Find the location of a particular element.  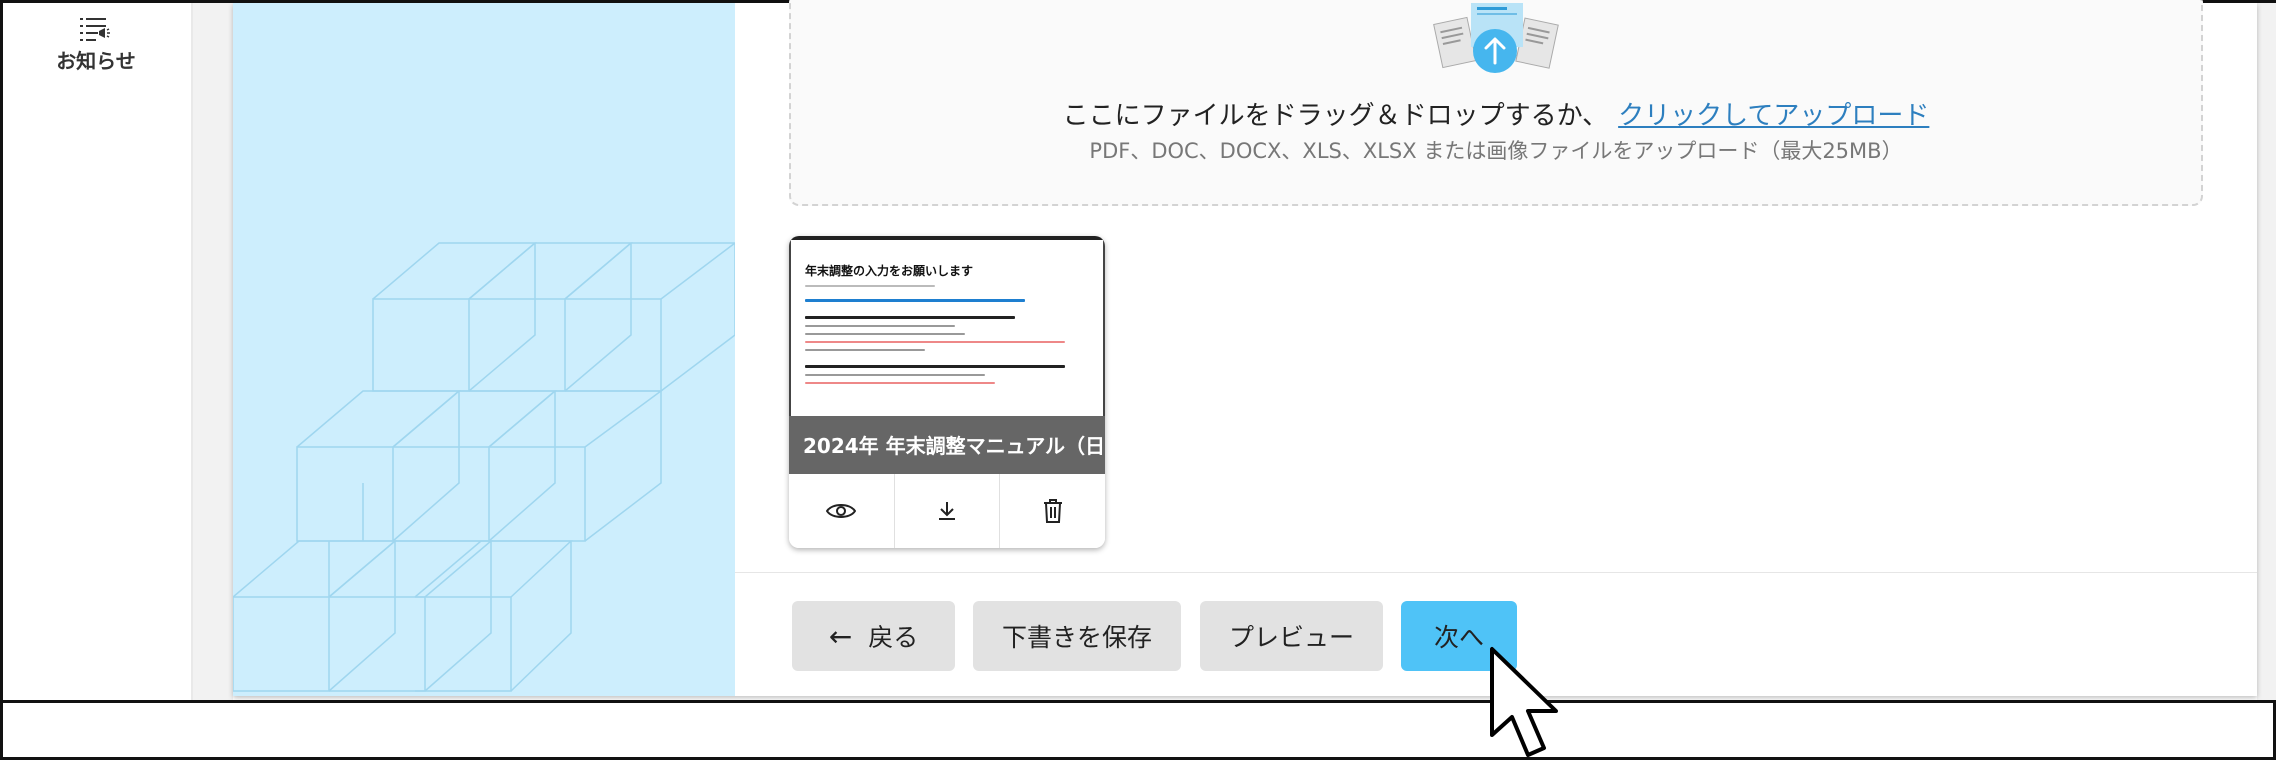

file-actions is located at coordinates (947, 511).